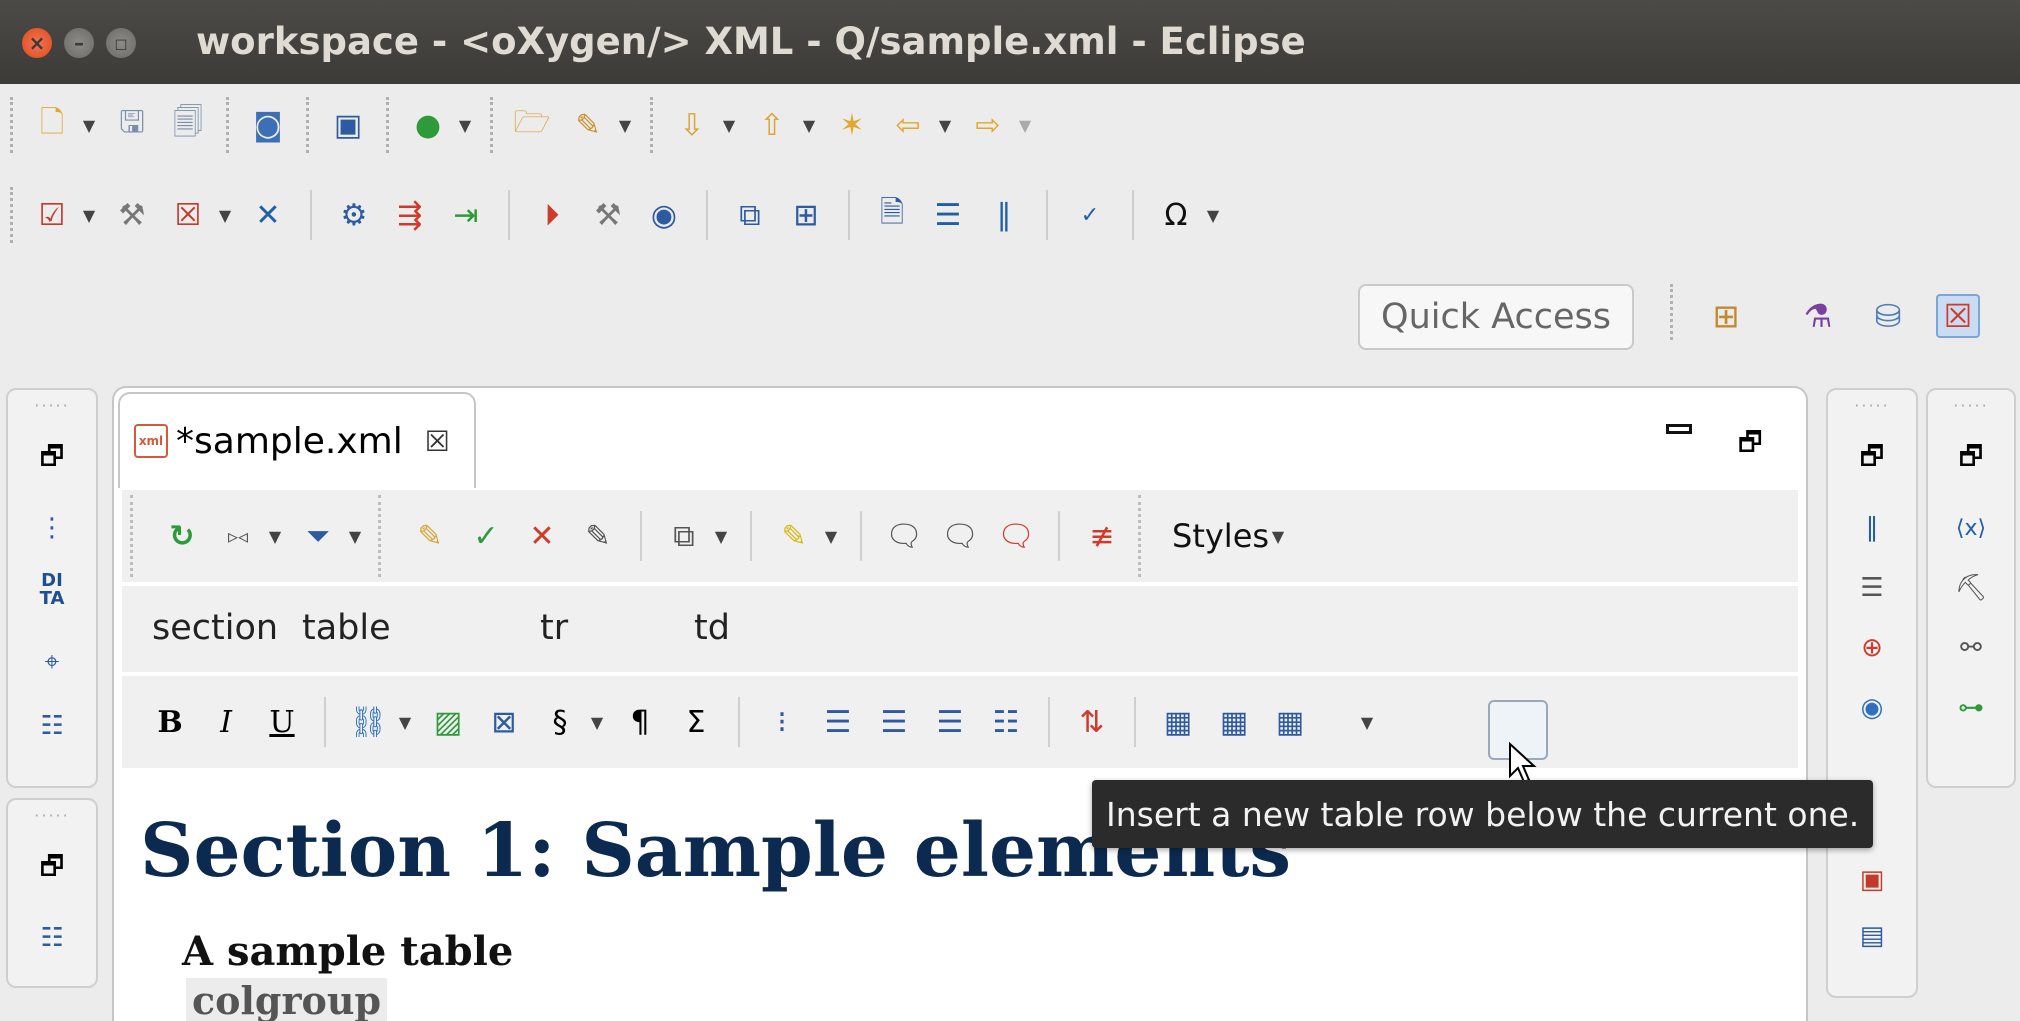 The height and width of the screenshot is (1021, 2020). Describe the element at coordinates (1888, 316) in the screenshot. I see `database-perspective-icon: ⛁` at that location.